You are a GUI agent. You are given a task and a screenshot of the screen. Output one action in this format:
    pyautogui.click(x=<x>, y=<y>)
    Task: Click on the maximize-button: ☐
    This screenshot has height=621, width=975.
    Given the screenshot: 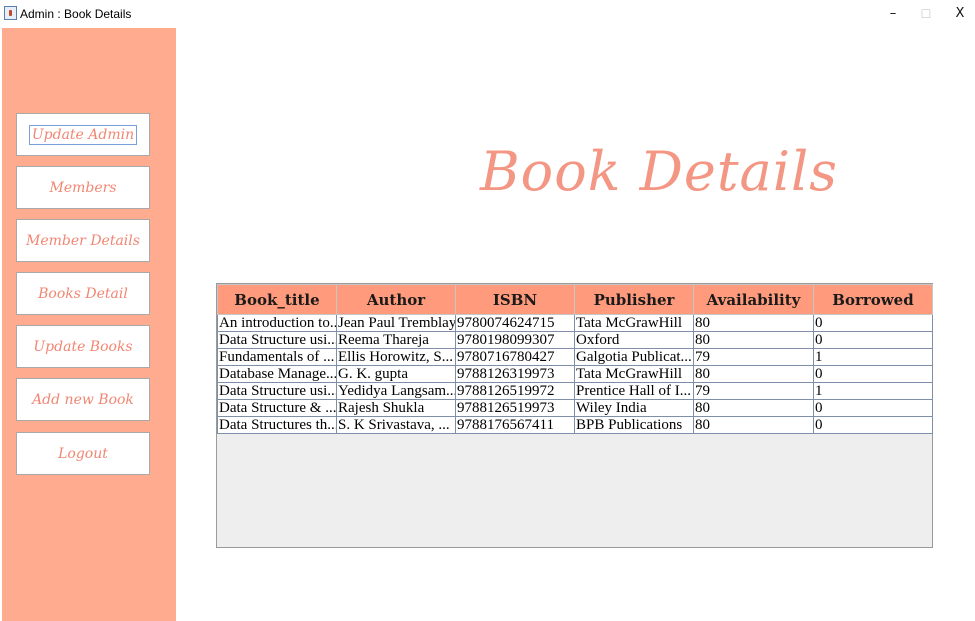 What is the action you would take?
    pyautogui.click(x=926, y=14)
    